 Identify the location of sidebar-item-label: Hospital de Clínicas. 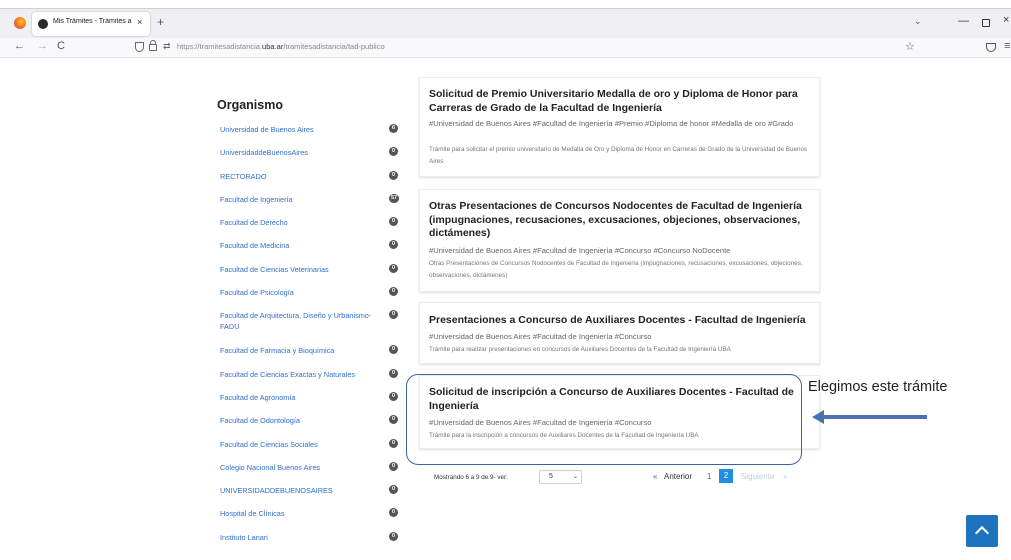
(300, 513).